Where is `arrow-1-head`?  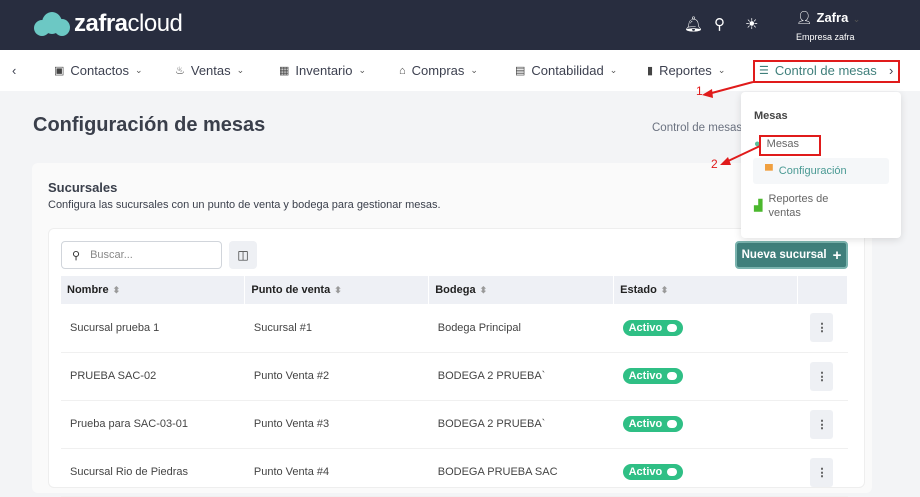
arrow-1-head is located at coordinates (707, 93).